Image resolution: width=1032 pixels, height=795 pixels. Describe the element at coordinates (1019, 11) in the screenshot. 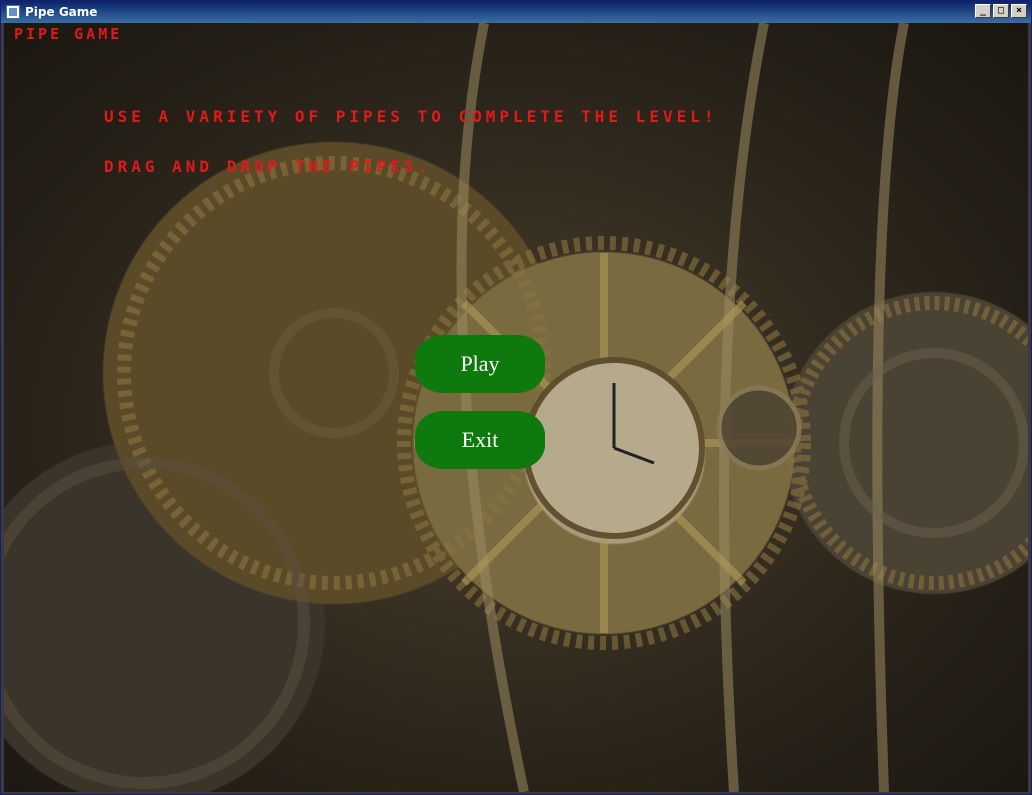

I see `close-button: ×` at that location.